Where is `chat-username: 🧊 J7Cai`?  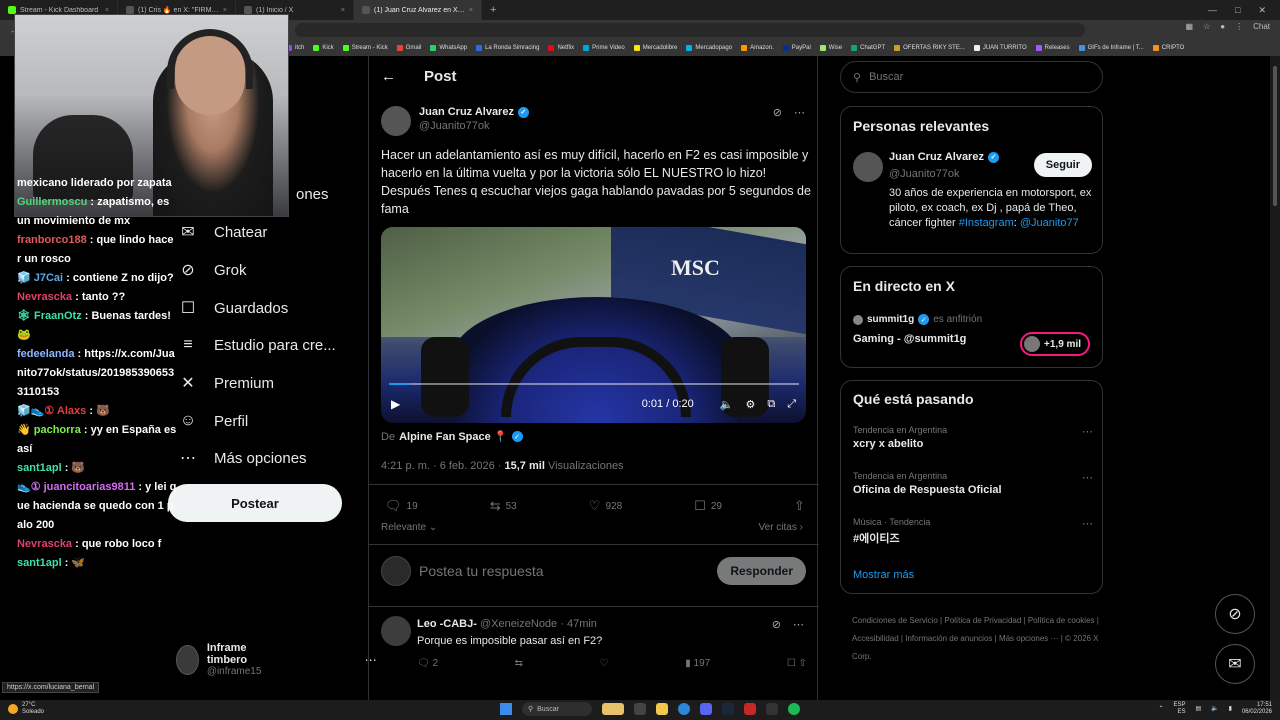
chat-username: 🧊 J7Cai is located at coordinates (40, 278).